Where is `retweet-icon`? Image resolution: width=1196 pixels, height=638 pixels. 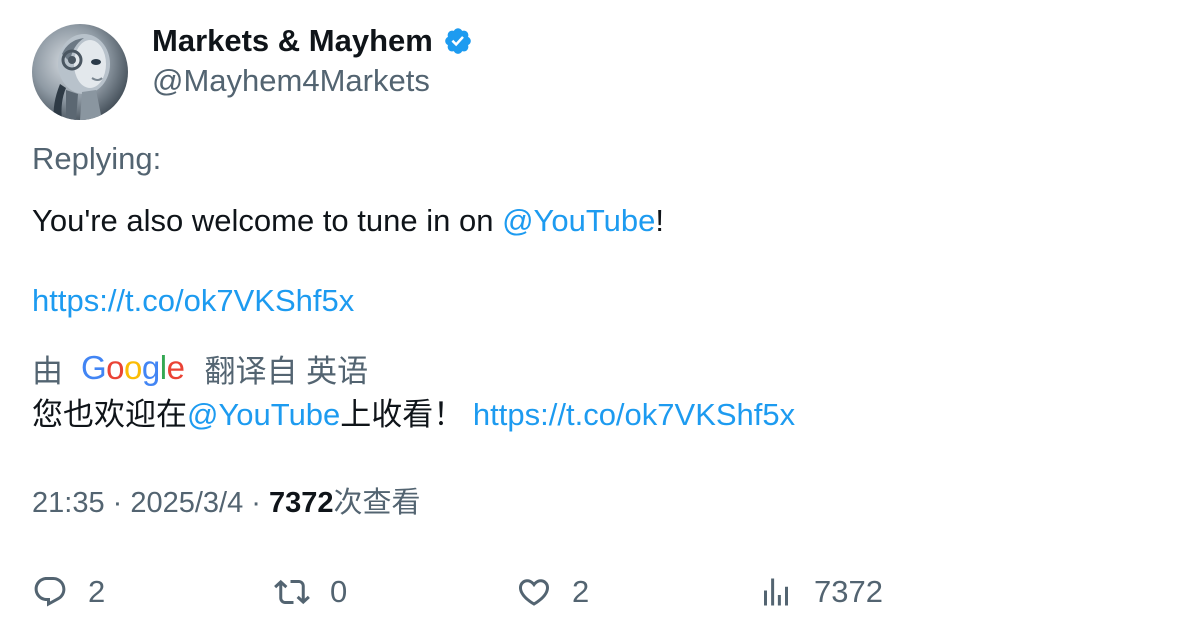
retweet-icon is located at coordinates (292, 592).